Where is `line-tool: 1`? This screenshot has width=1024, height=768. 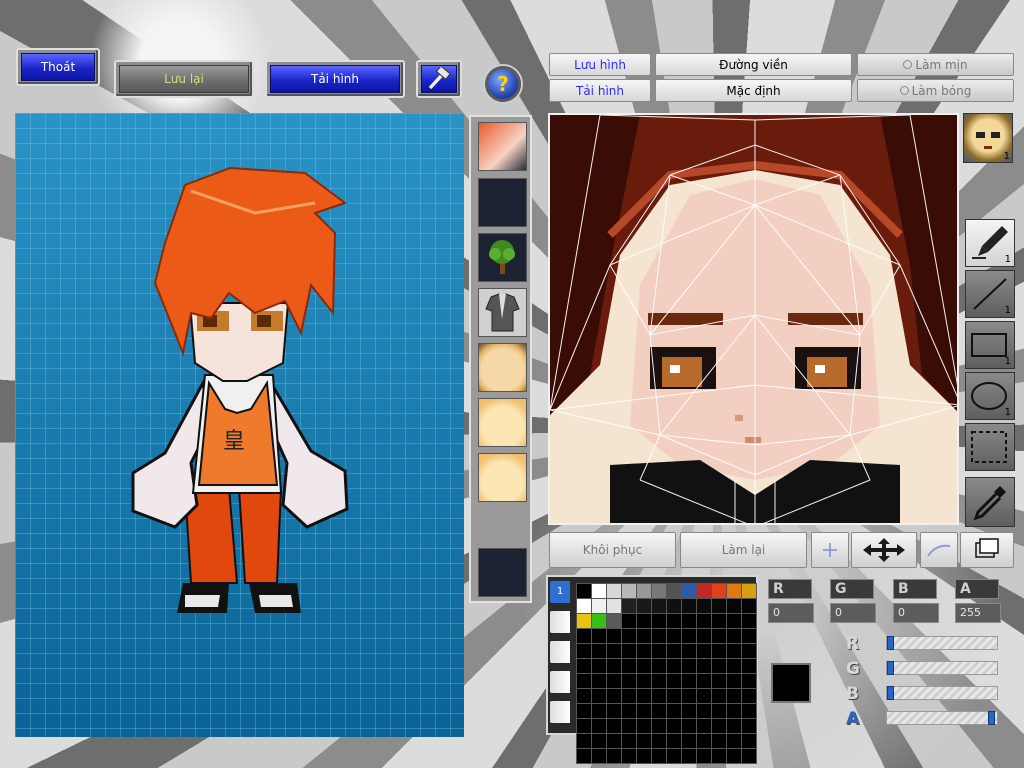 line-tool: 1 is located at coordinates (990, 294).